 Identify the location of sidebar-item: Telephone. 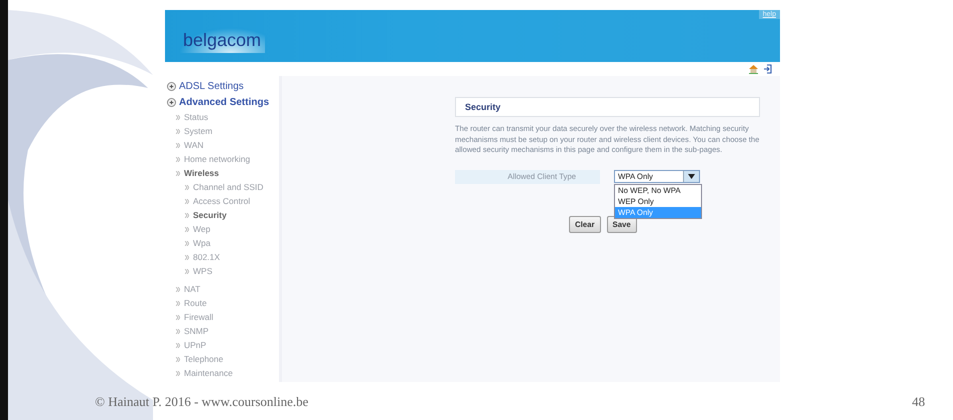
(204, 359).